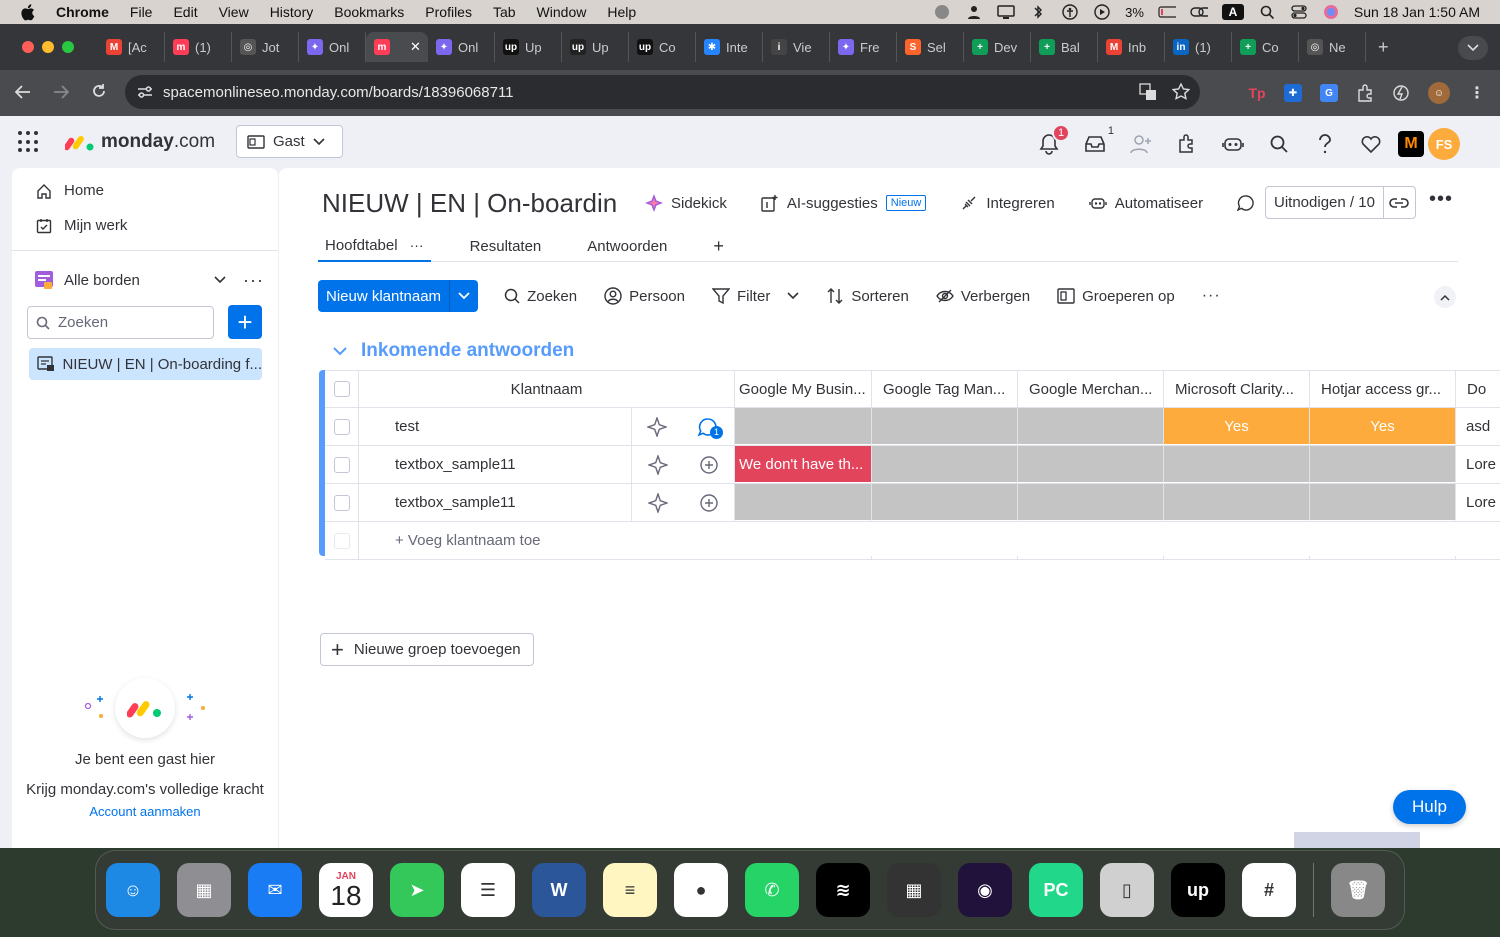  I want to click on column-header: Do, so click(1478, 389).